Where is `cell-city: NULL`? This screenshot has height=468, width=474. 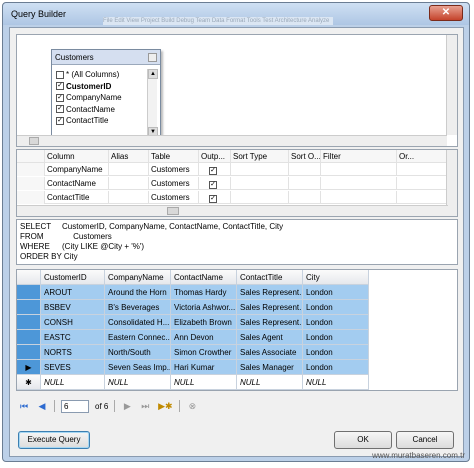 cell-city: NULL is located at coordinates (336, 382).